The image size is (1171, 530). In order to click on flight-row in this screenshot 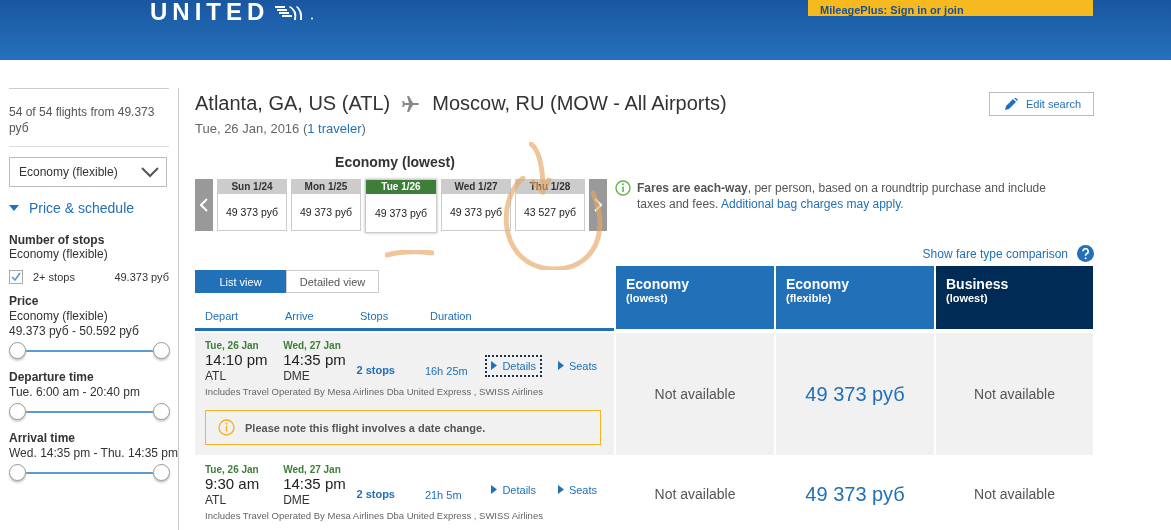, I will do `click(404, 394)`.